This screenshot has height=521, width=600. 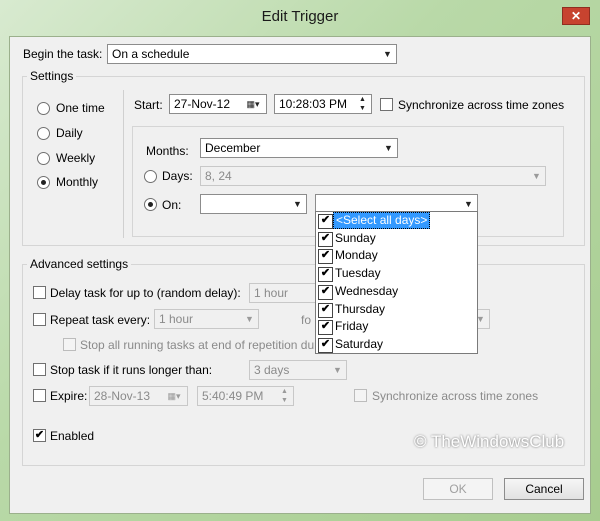 I want to click on radio-weekly-label: Weekly, so click(x=76, y=158).